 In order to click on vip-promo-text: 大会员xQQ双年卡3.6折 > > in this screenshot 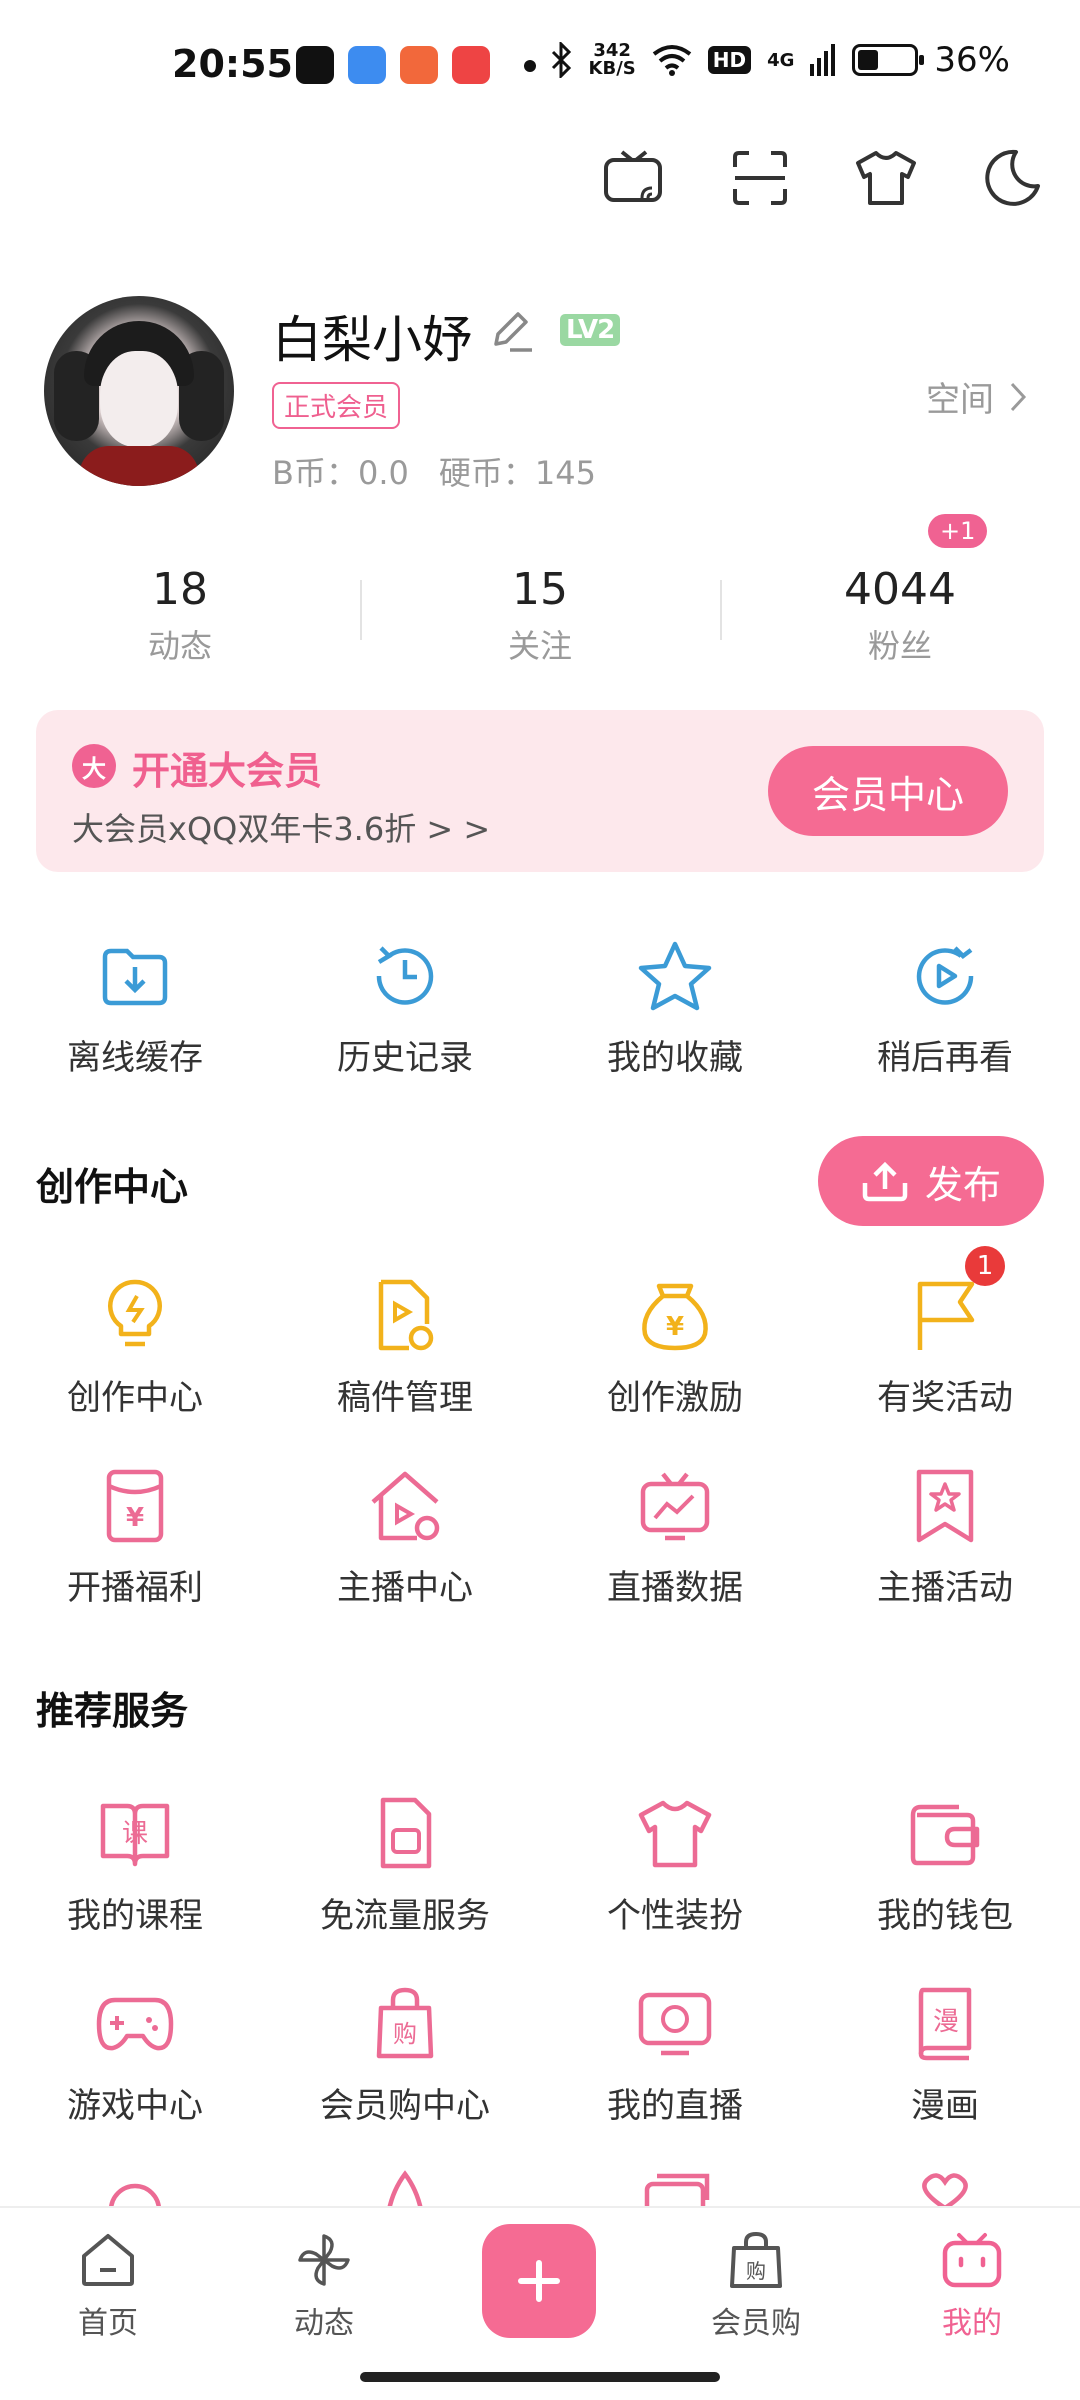, I will do `click(281, 829)`.